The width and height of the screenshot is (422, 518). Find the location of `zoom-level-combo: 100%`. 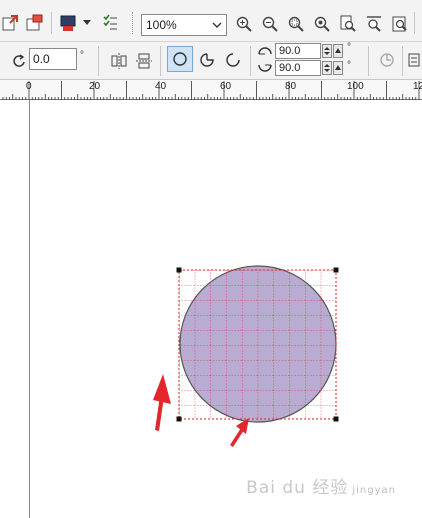

zoom-level-combo: 100% is located at coordinates (184, 25).